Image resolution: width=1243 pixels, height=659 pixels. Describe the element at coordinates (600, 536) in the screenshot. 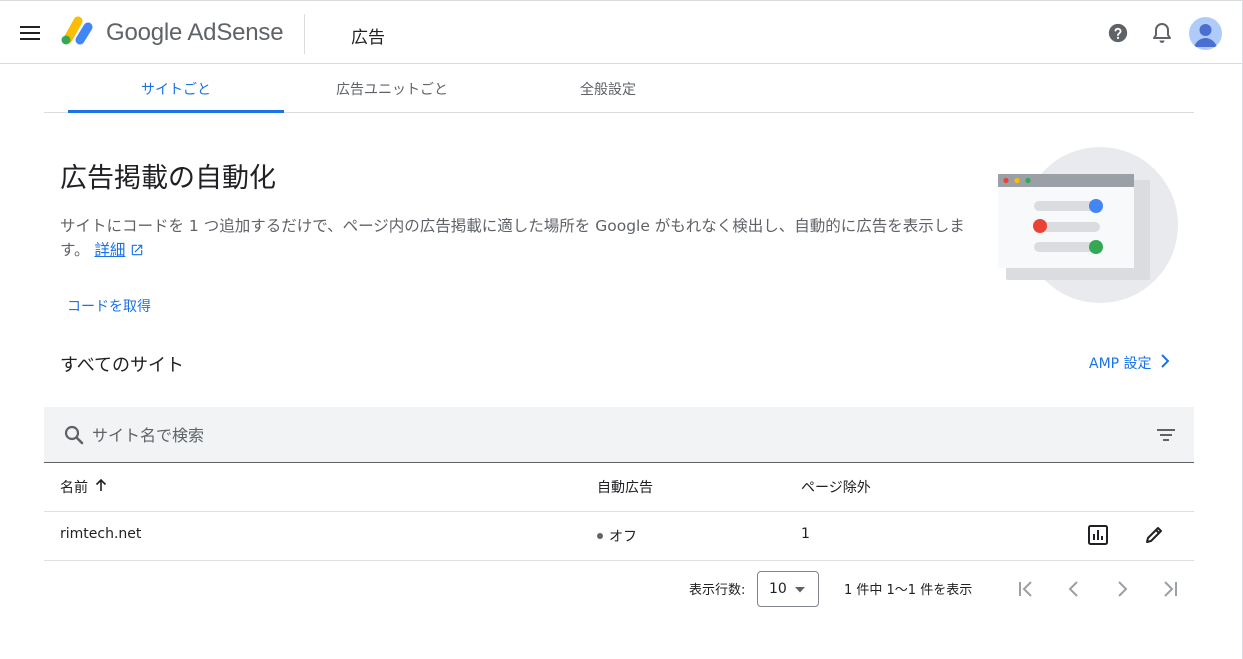

I see `status-dot-icon` at that location.